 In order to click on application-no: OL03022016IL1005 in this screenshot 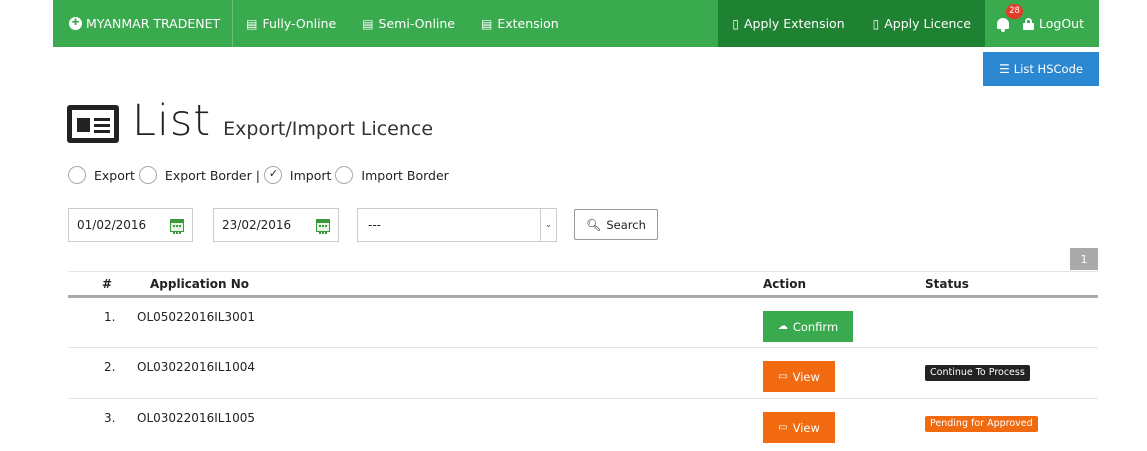, I will do `click(196, 418)`.